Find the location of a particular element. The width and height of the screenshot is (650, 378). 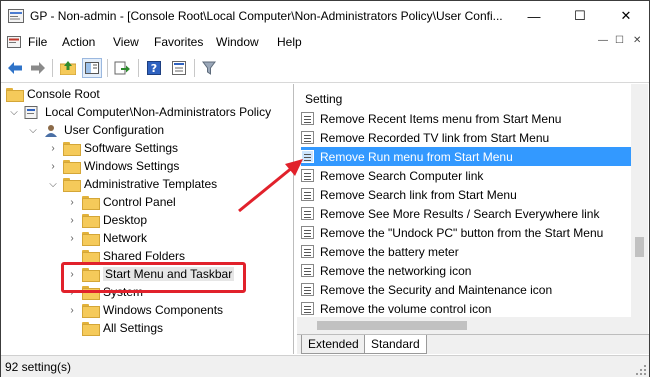

tree-item-label: Control Panel is located at coordinates (139, 202).